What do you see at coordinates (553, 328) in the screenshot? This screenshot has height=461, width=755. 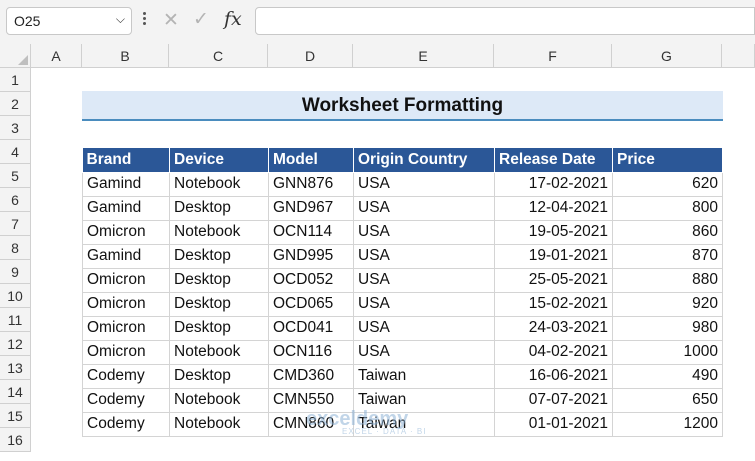 I see `table-cell: 24-03-2021` at bounding box center [553, 328].